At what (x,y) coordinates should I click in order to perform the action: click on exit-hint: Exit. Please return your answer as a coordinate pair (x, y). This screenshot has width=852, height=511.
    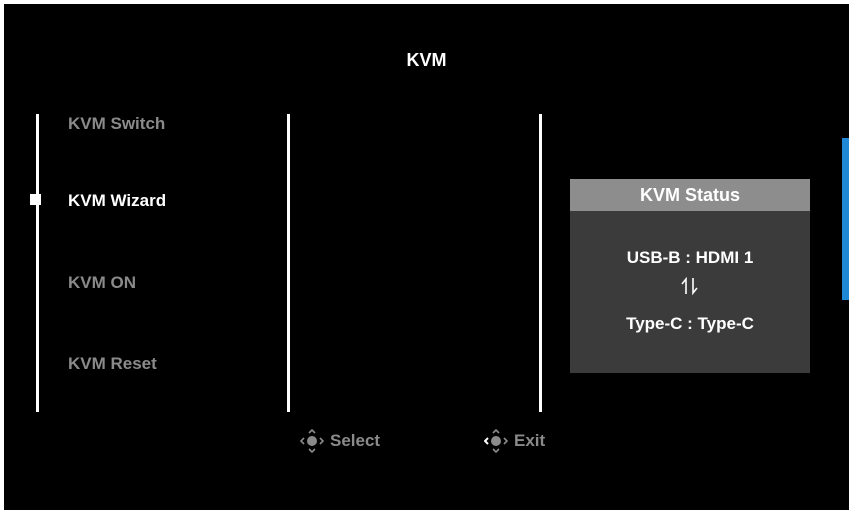
    Looking at the image, I should click on (514, 441).